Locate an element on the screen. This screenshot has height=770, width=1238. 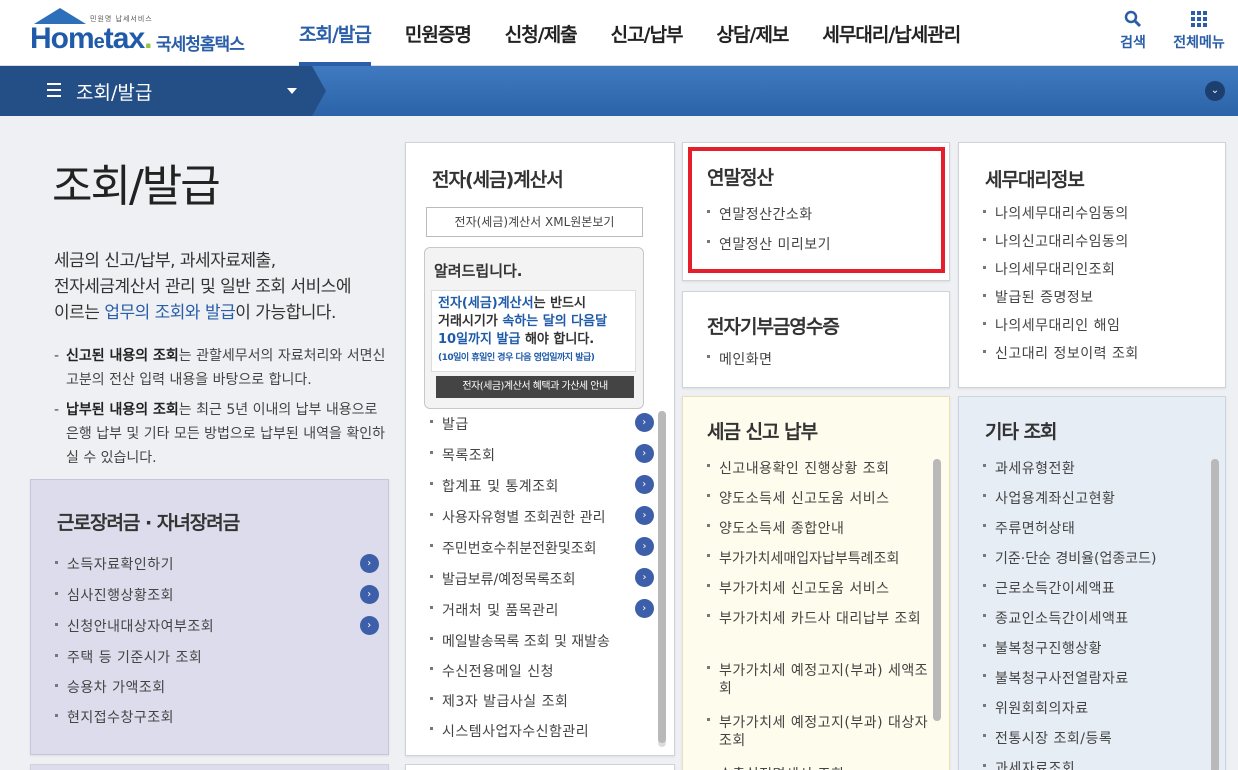
logo-wordmark: Hometax. is located at coordinates (91, 39).